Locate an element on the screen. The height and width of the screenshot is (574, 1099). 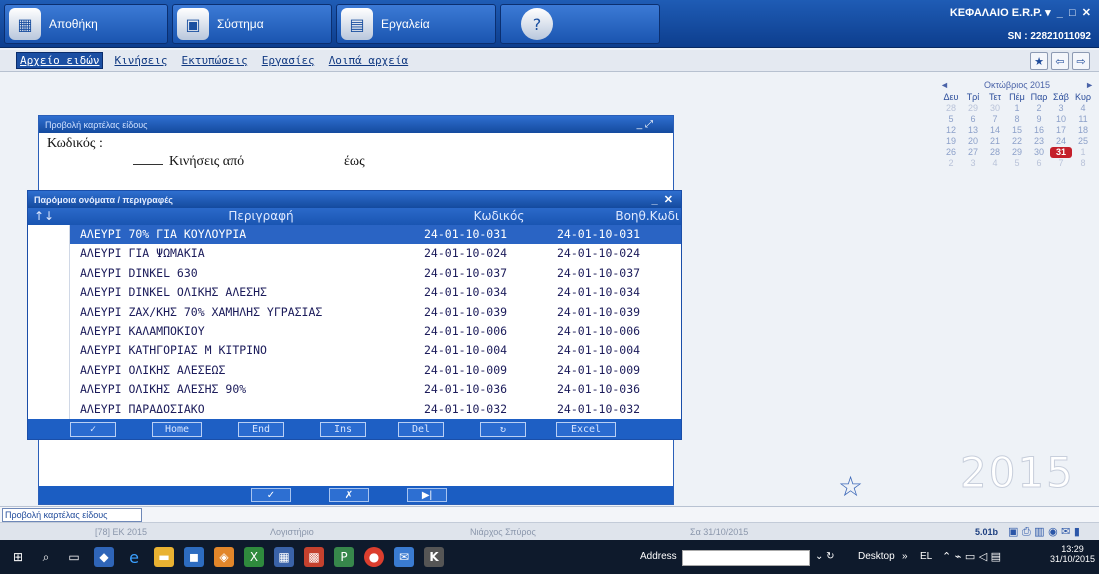
next-button: ▶| is located at coordinates (427, 495).